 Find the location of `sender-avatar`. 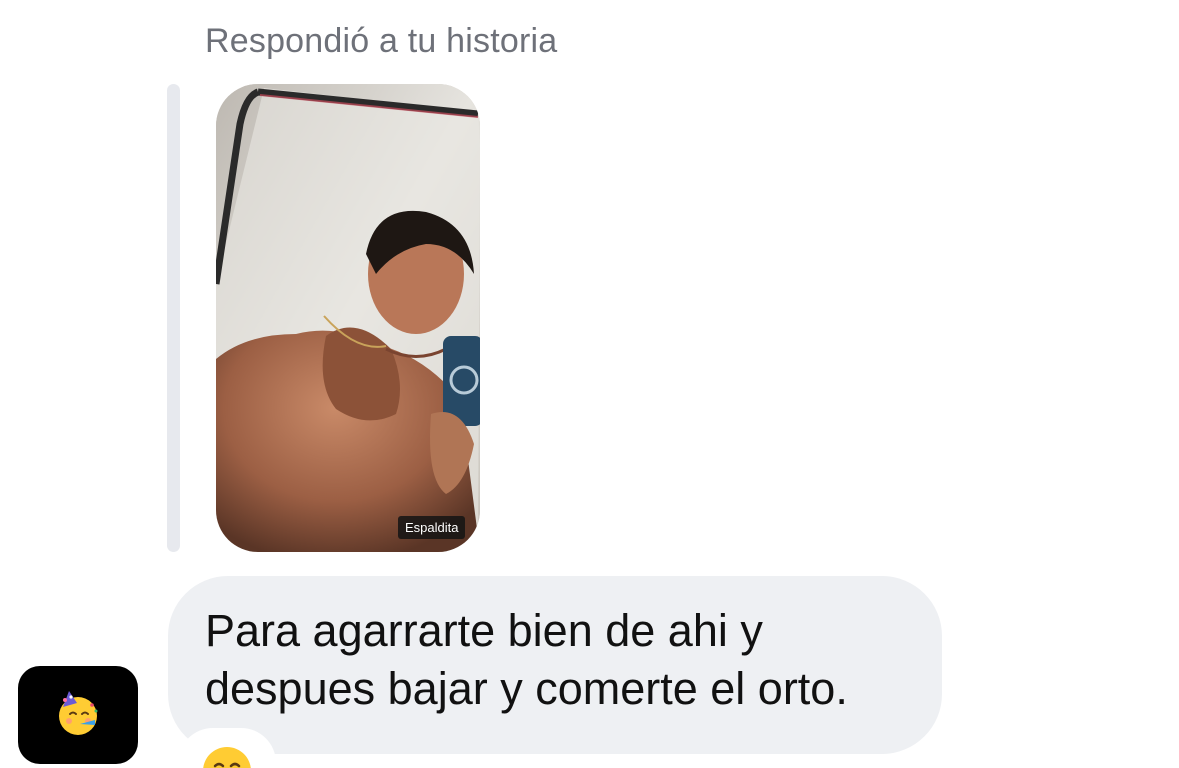

sender-avatar is located at coordinates (78, 715).